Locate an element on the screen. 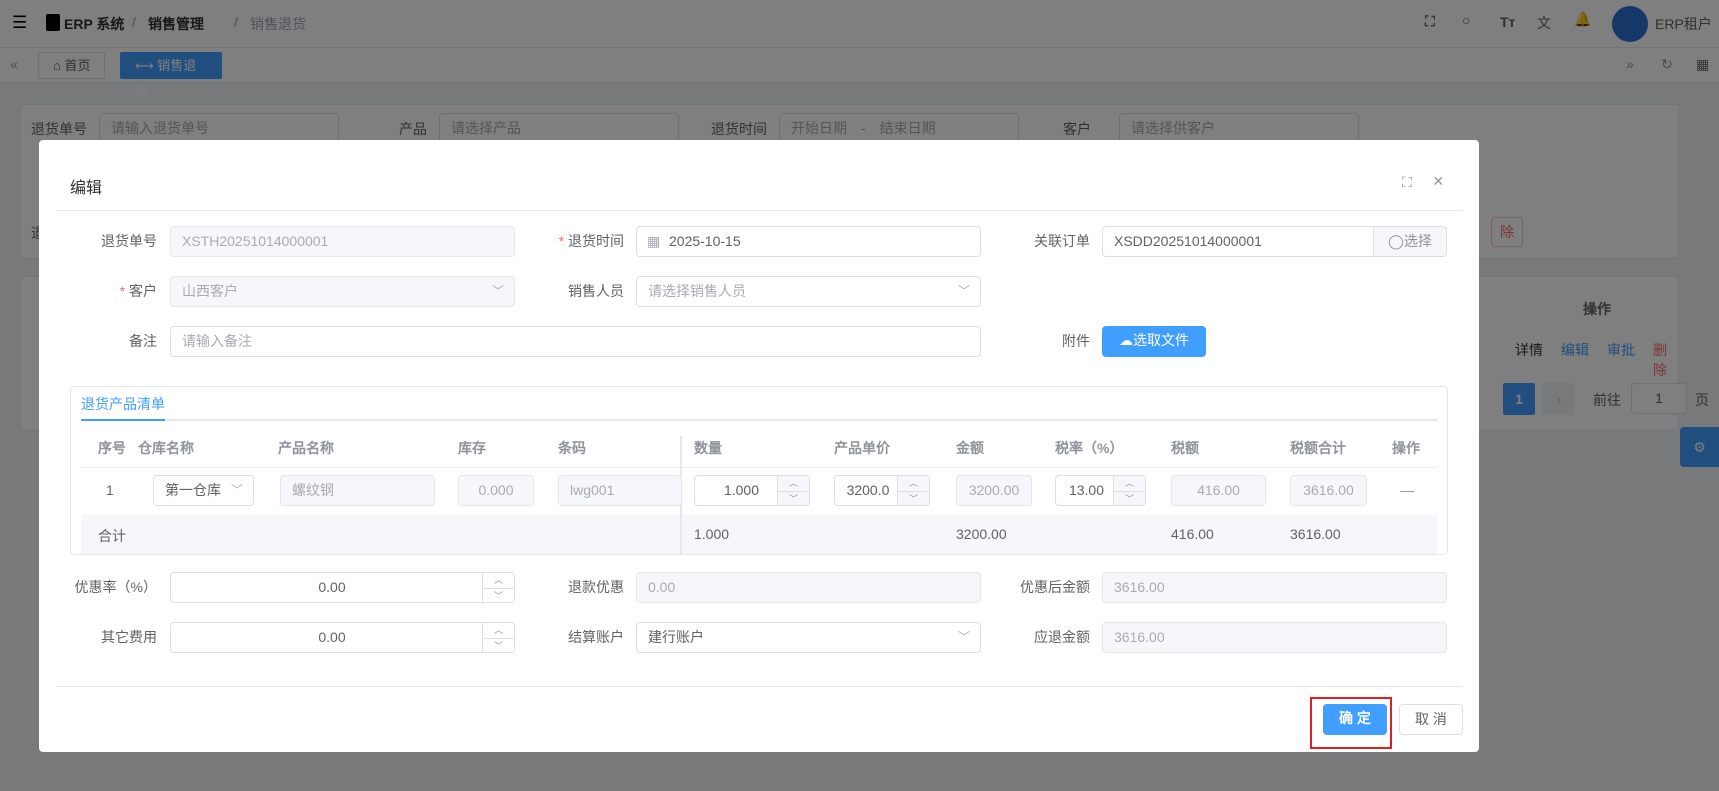  col-header: 税额合计 is located at coordinates (1318, 448).